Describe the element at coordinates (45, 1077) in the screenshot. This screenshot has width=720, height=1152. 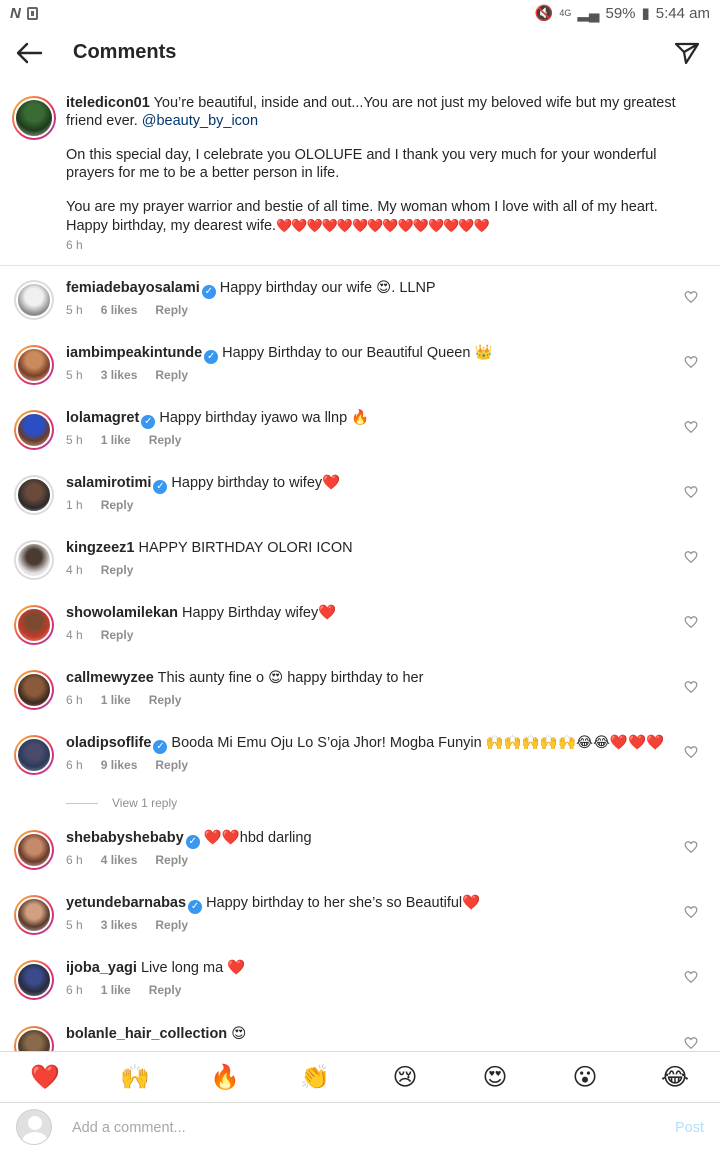
I see `emoji-heart: ❤️` at that location.